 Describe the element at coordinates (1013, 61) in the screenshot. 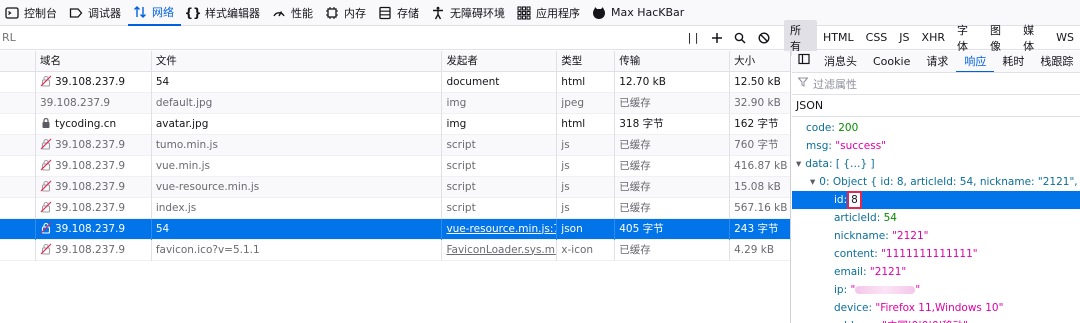

I see `tab-timings: 耗时` at that location.